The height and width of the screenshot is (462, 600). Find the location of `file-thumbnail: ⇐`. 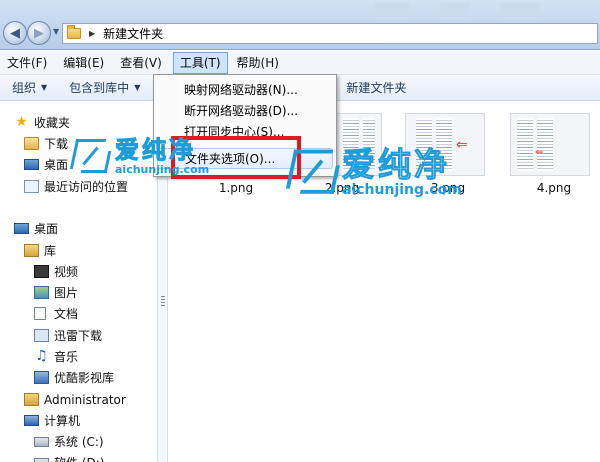

file-thumbnail: ⇐ is located at coordinates (550, 144).